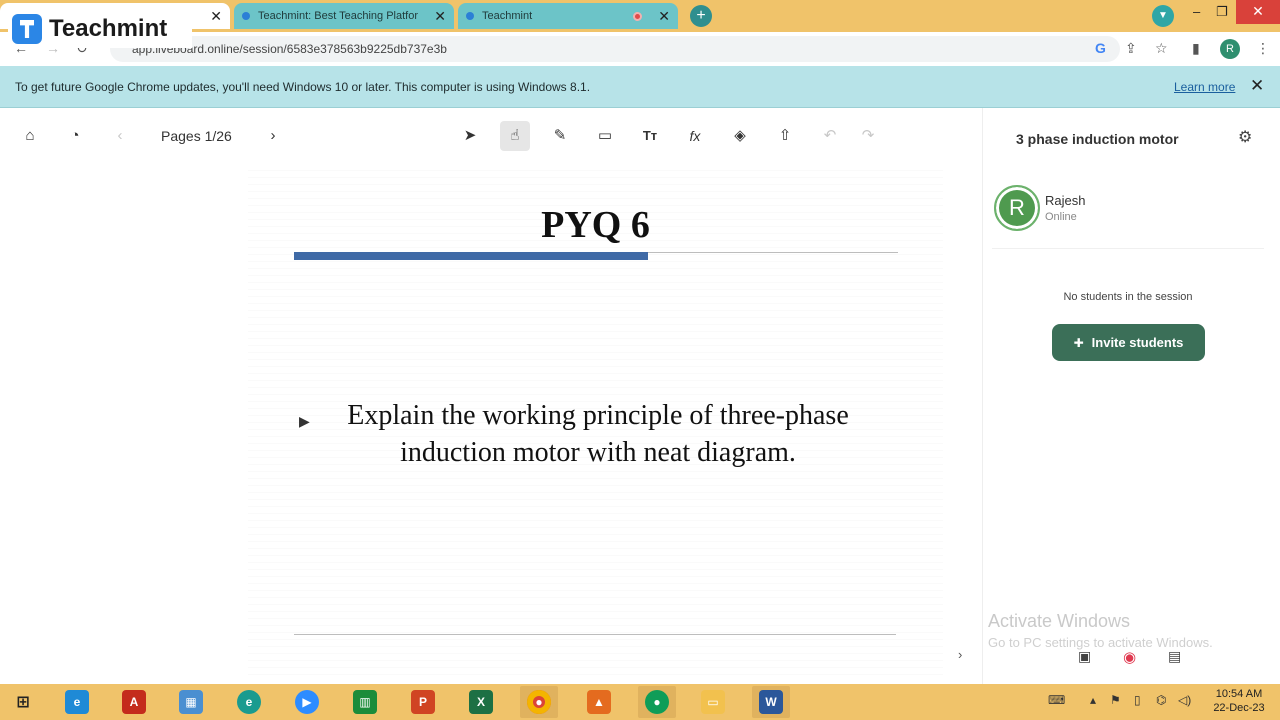 The image size is (1280, 720). Describe the element at coordinates (599, 702) in the screenshot. I see `matlab-icon: ▲` at that location.